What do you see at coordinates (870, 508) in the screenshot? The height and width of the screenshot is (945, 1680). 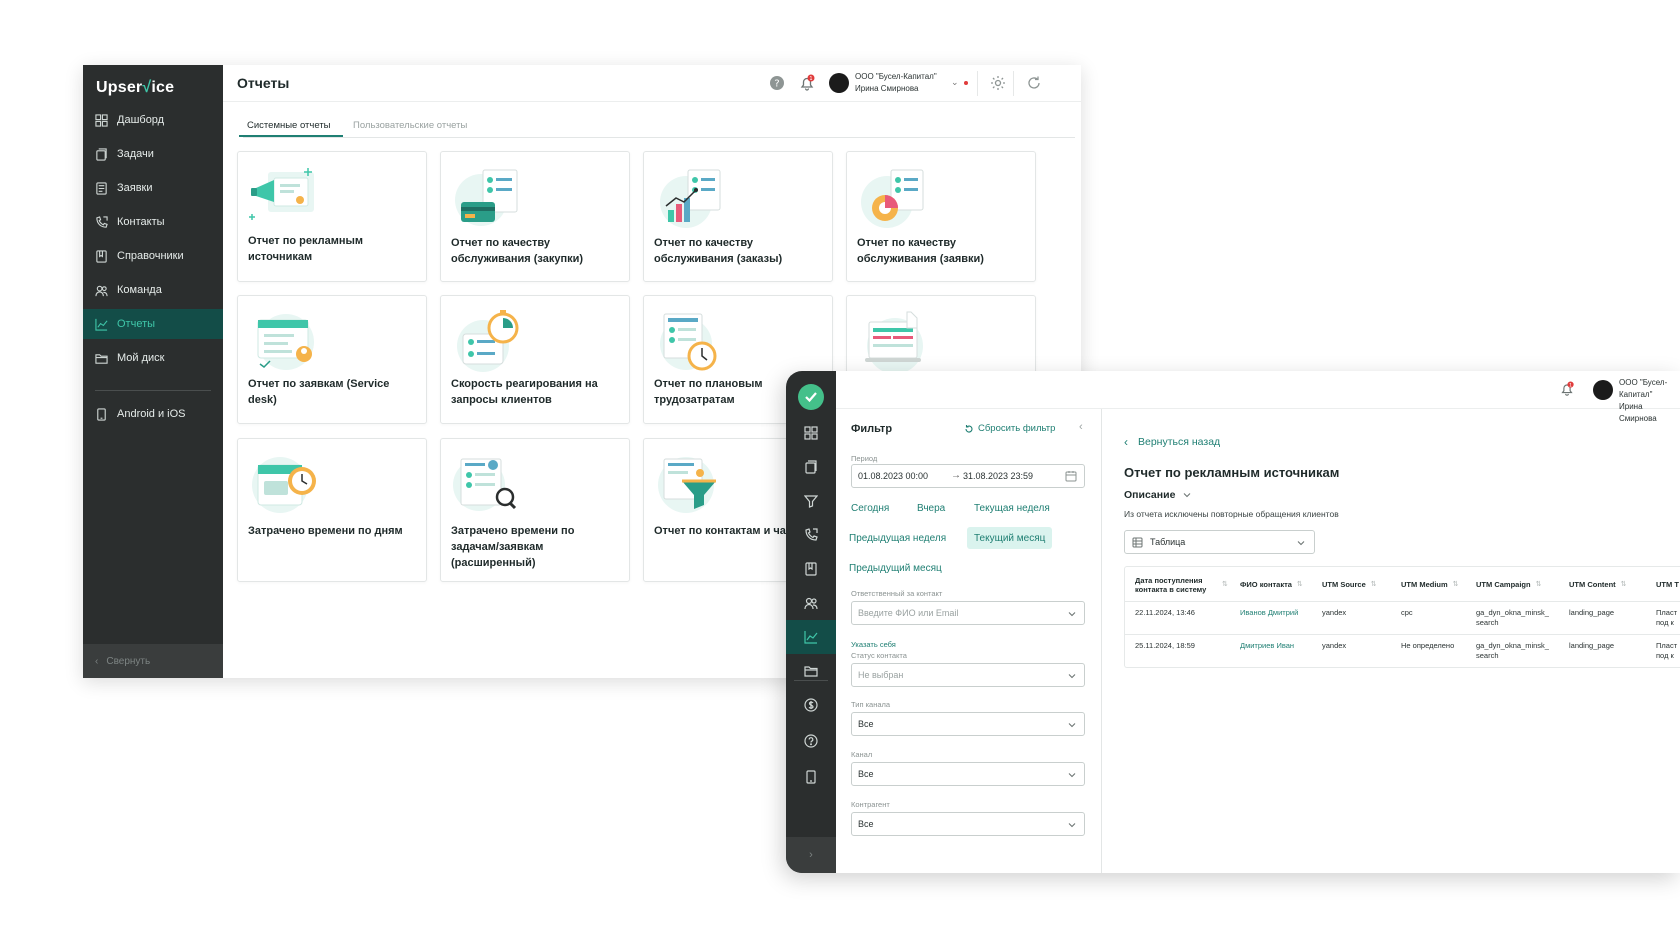 I see `quick-period-today: Сегодня` at bounding box center [870, 508].